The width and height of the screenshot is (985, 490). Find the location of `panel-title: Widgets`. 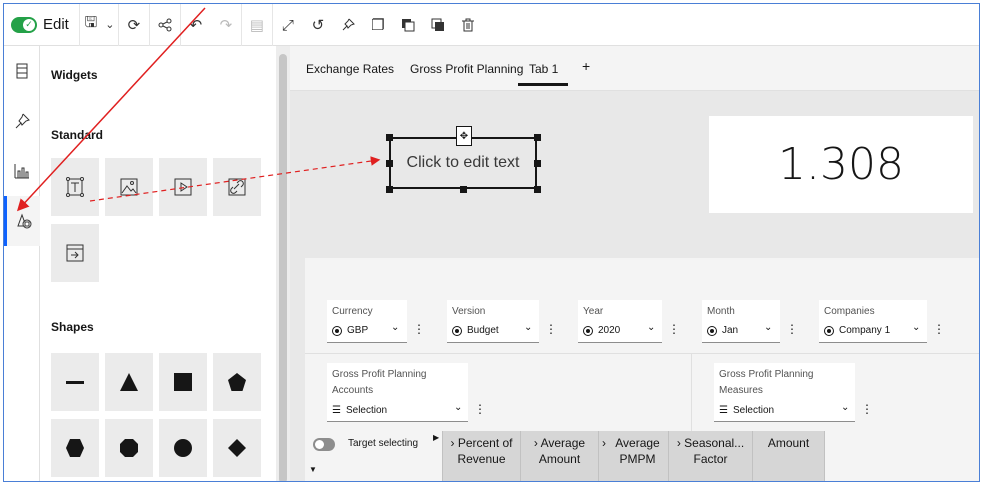

panel-title: Widgets is located at coordinates (74, 75).